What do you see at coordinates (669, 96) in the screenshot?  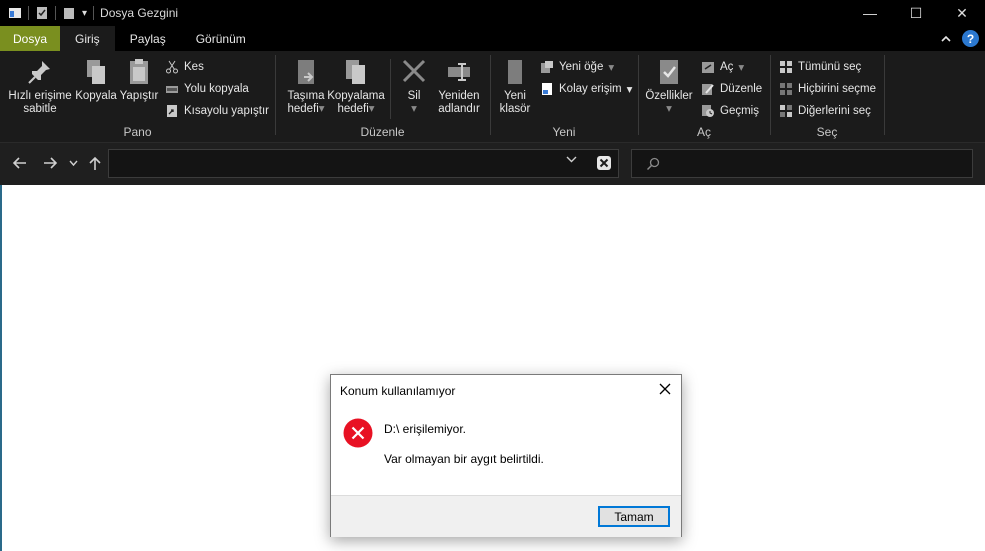 I see `properties-label: Özellikler` at bounding box center [669, 96].